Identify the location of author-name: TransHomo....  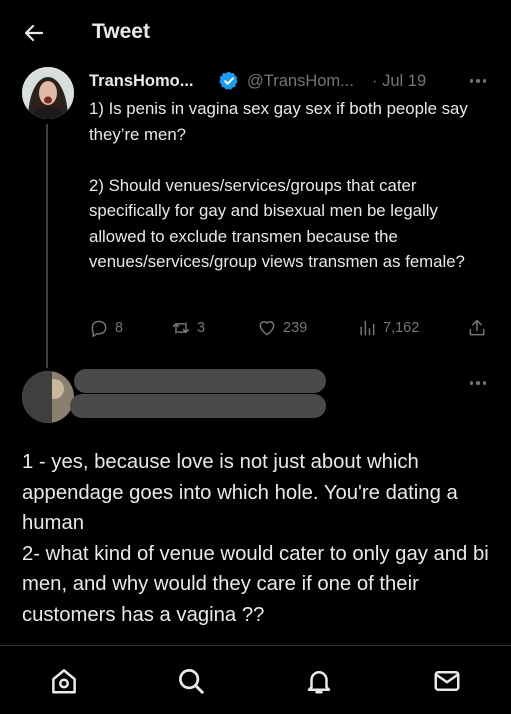
(141, 81).